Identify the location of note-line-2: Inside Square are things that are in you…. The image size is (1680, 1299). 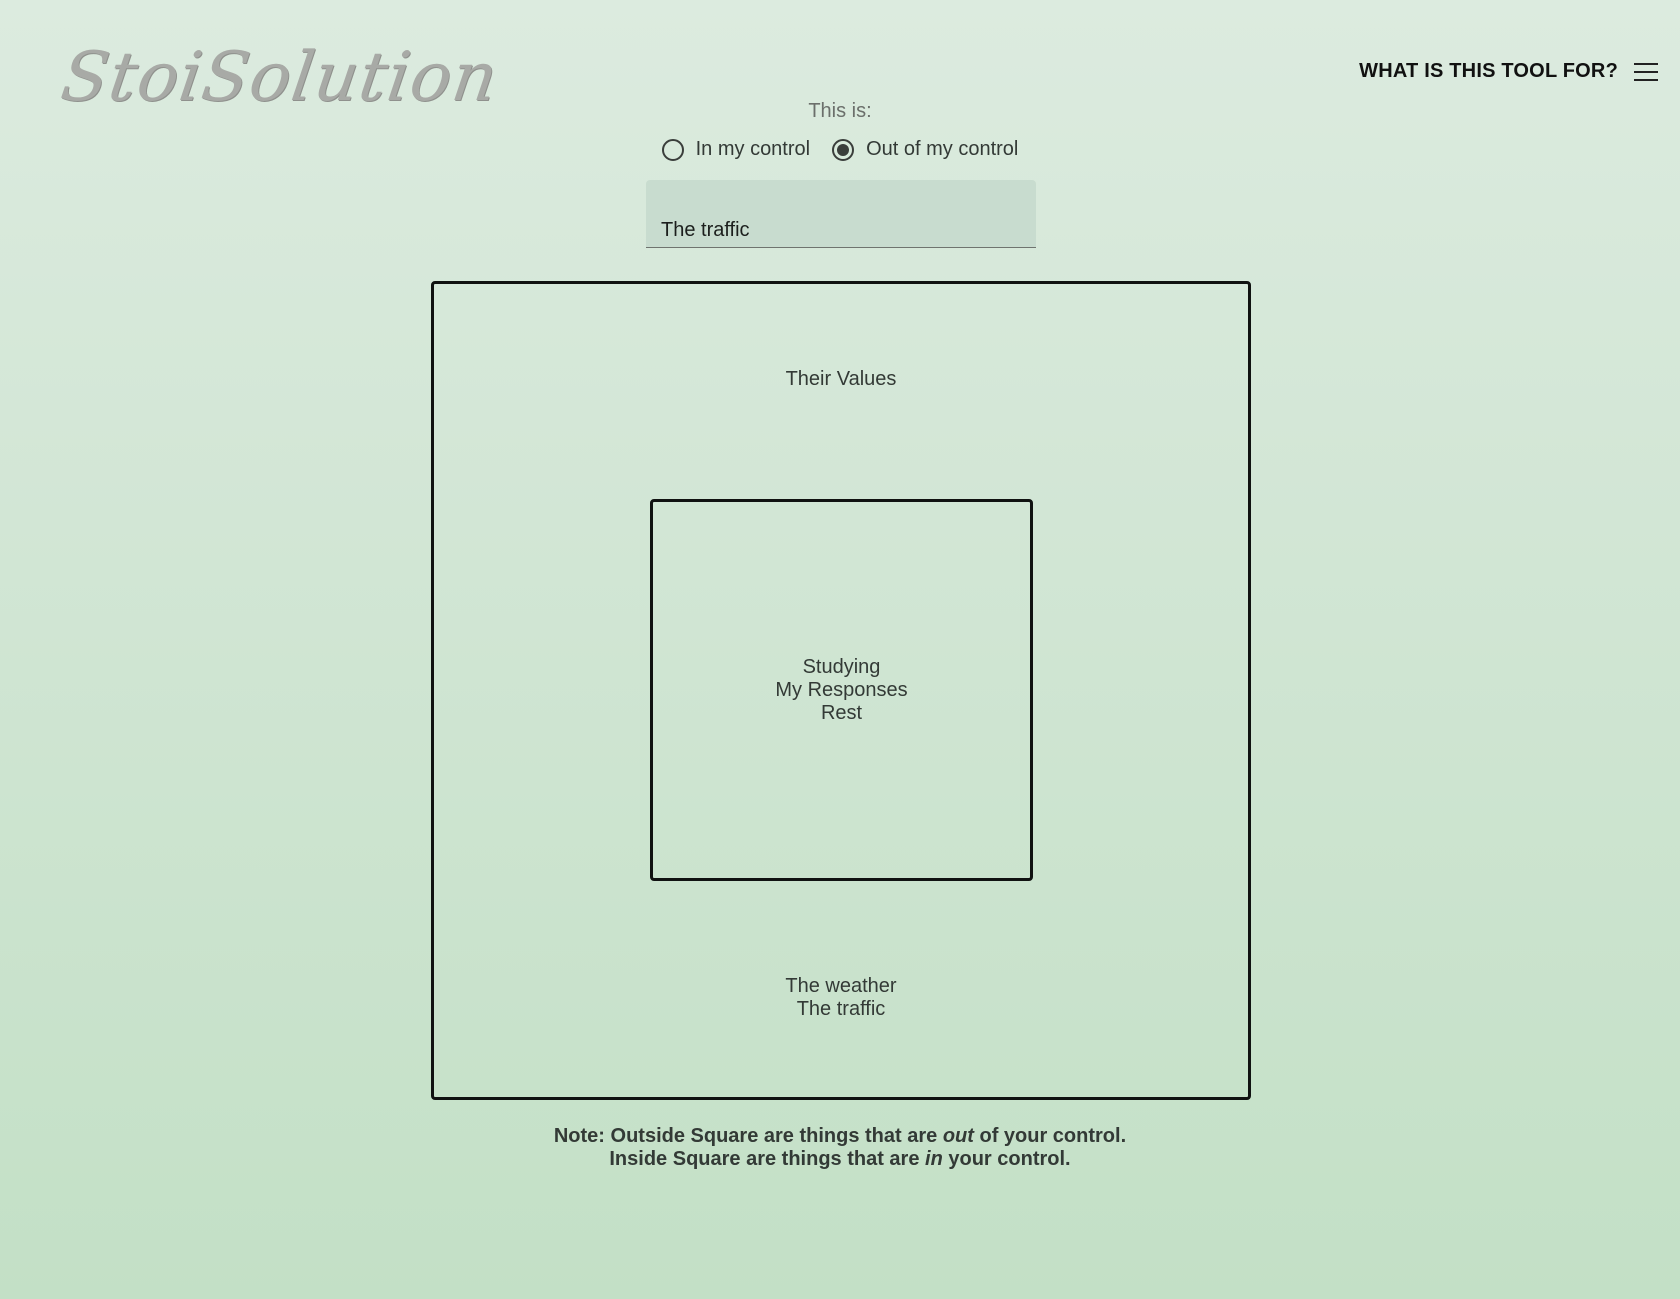
(840, 1159).